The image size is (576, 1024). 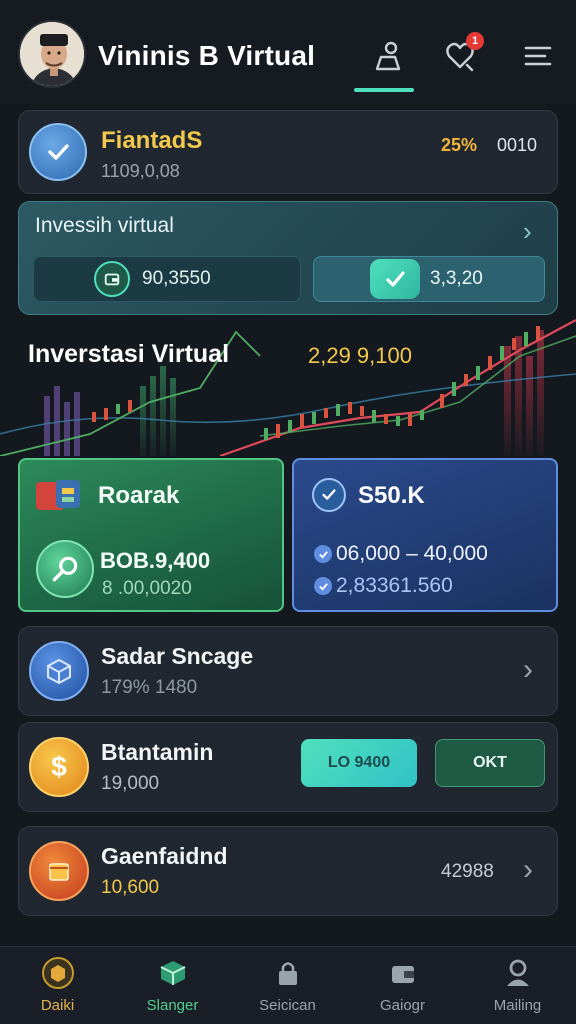 I want to click on blue-tile-line2: 2,83361.560, so click(x=383, y=586).